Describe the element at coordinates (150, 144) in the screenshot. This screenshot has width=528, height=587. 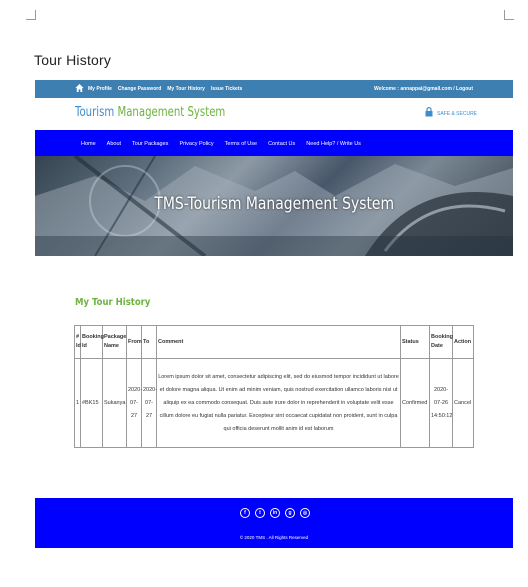
I see `nav-tour-packages: Tour Packages` at that location.